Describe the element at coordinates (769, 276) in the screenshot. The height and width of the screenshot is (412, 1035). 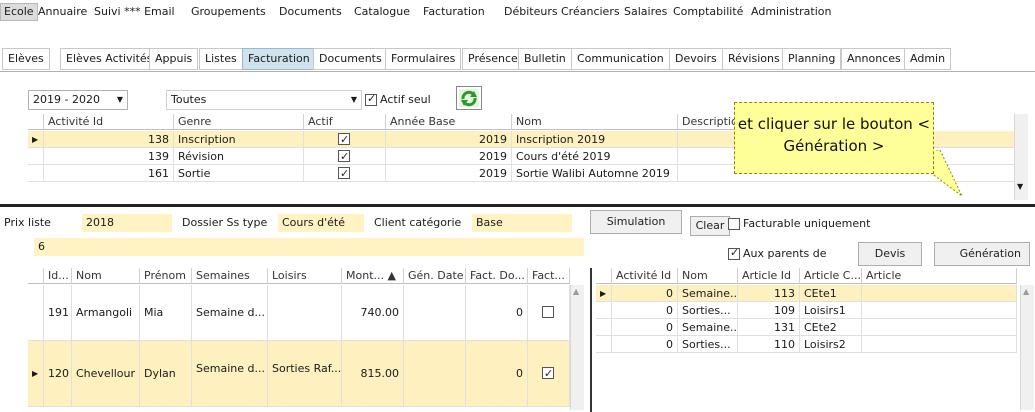
I see `col-article-id: Article Id` at that location.